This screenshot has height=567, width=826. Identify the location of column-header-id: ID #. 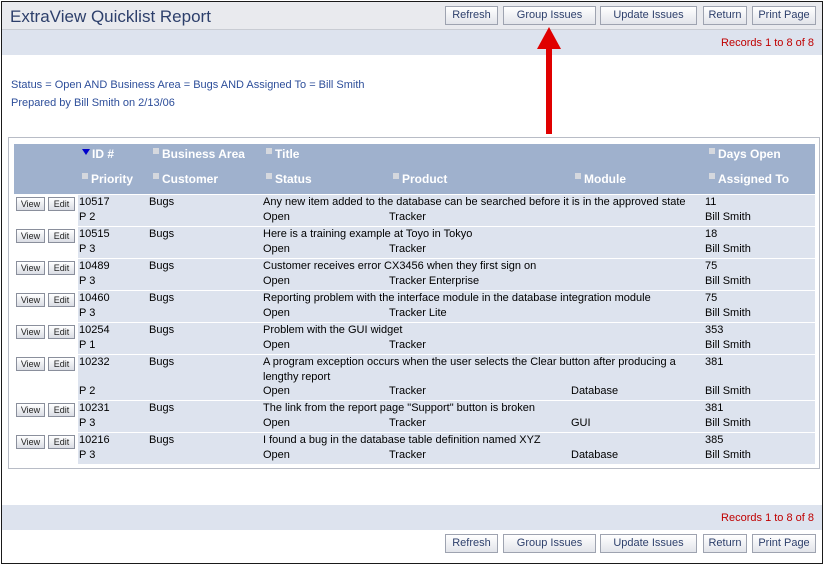
(98, 154).